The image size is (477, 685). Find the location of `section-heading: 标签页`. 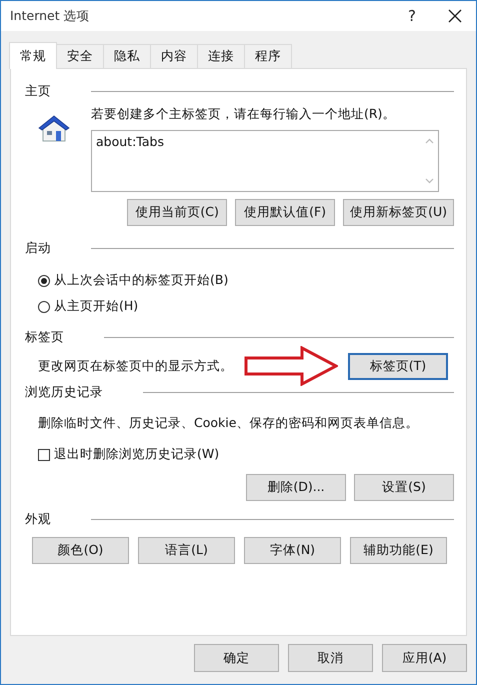

section-heading: 标签页 is located at coordinates (44, 337).